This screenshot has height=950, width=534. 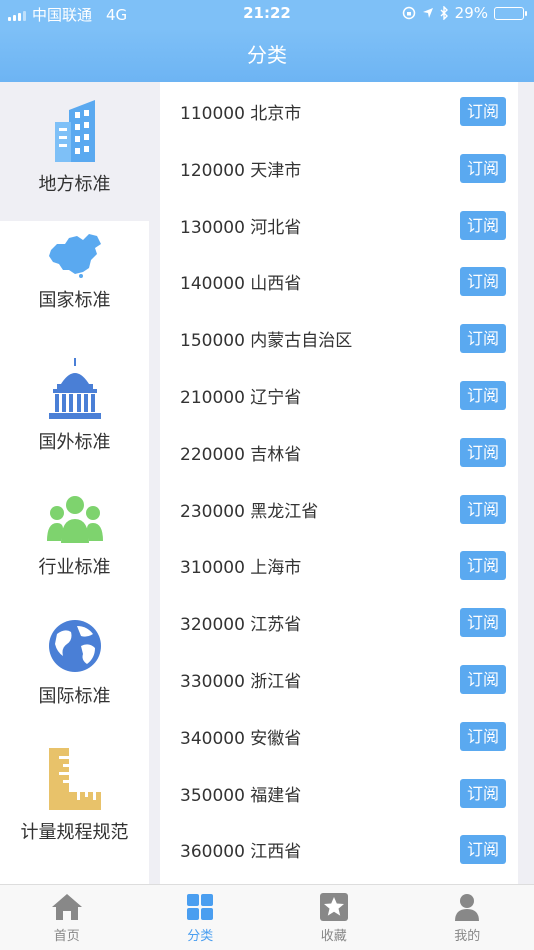 I want to click on tab-bar: 首页 分类 收藏 我的, so click(x=267, y=917).